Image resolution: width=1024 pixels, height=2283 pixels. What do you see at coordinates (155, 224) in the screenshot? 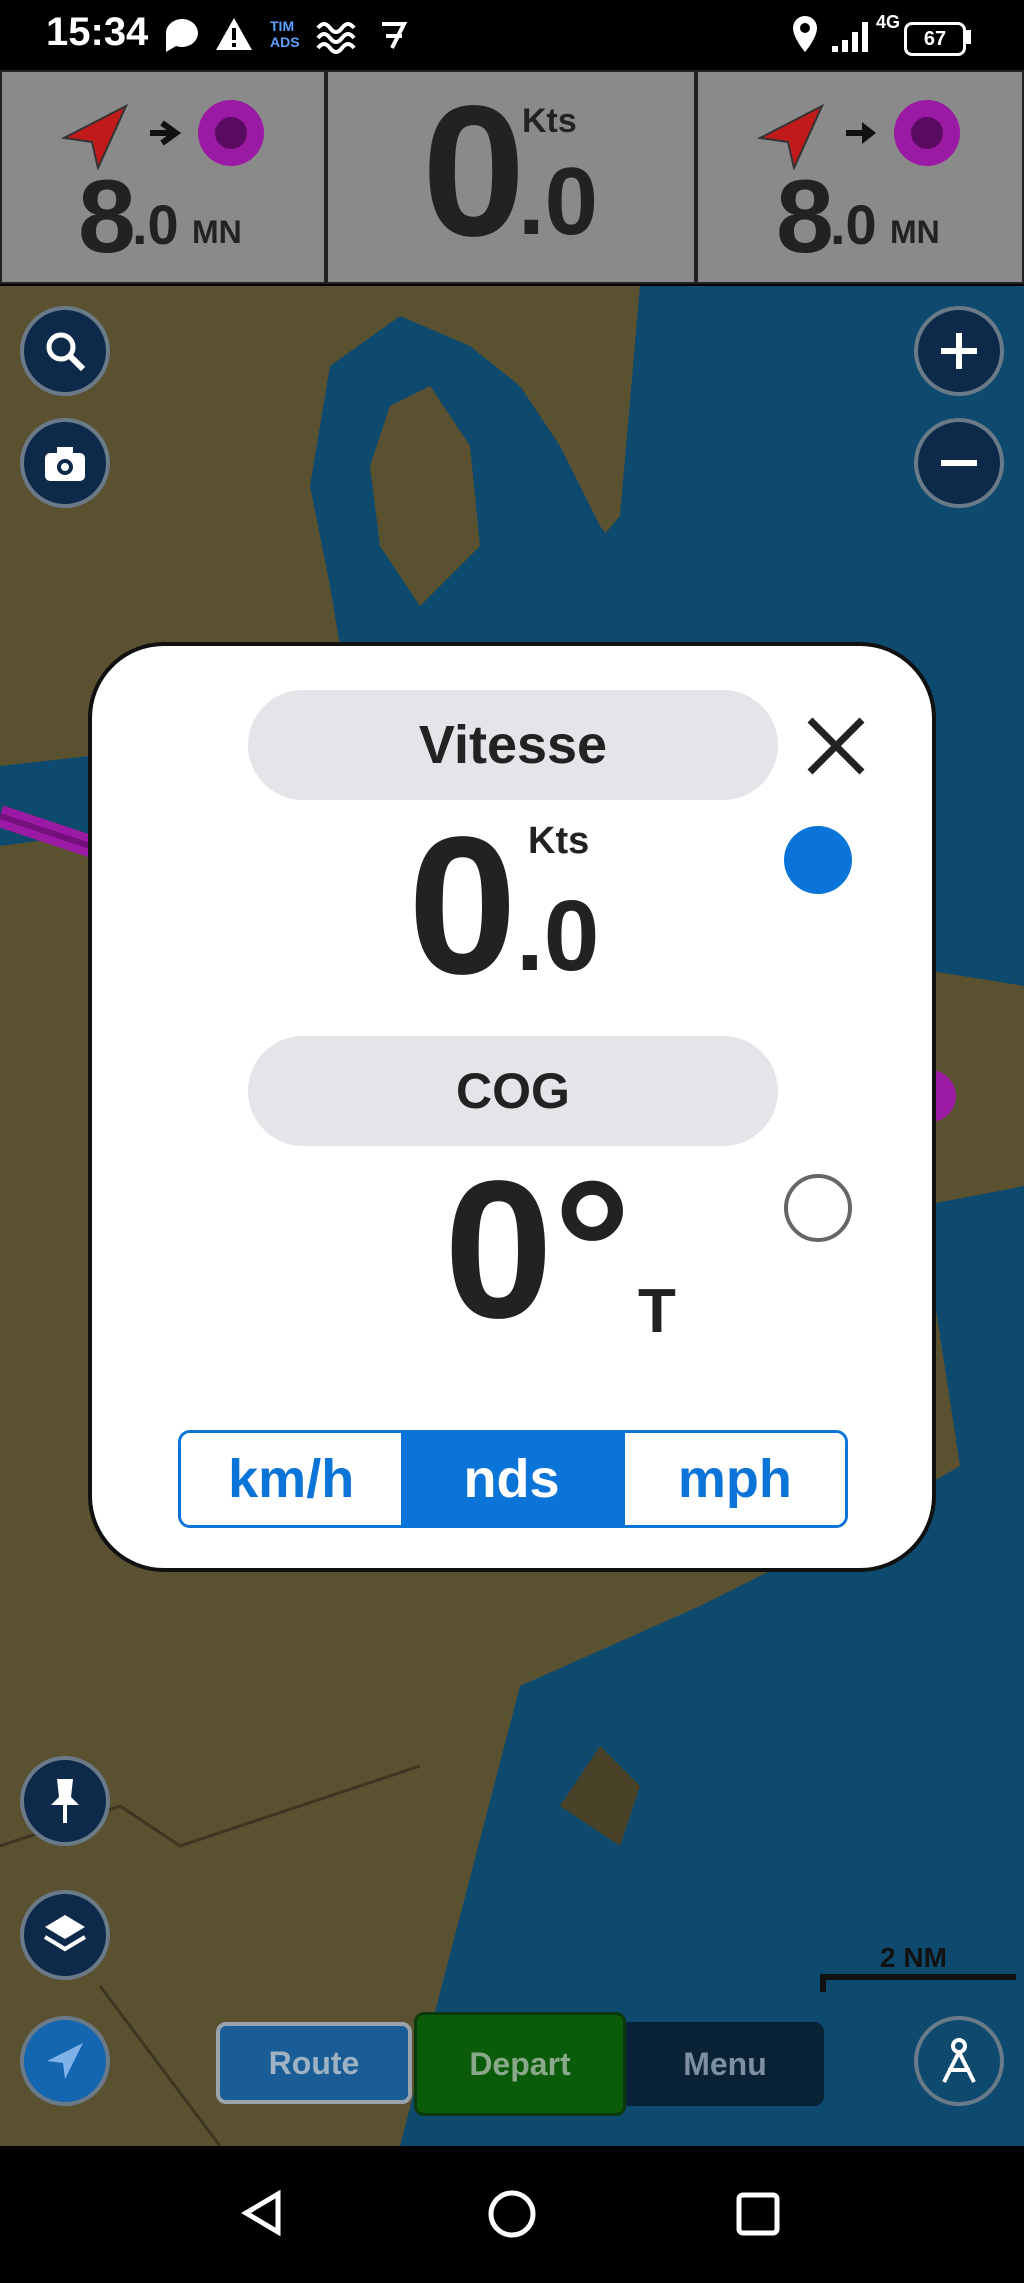
I see `distance-left-dec: .0` at bounding box center [155, 224].